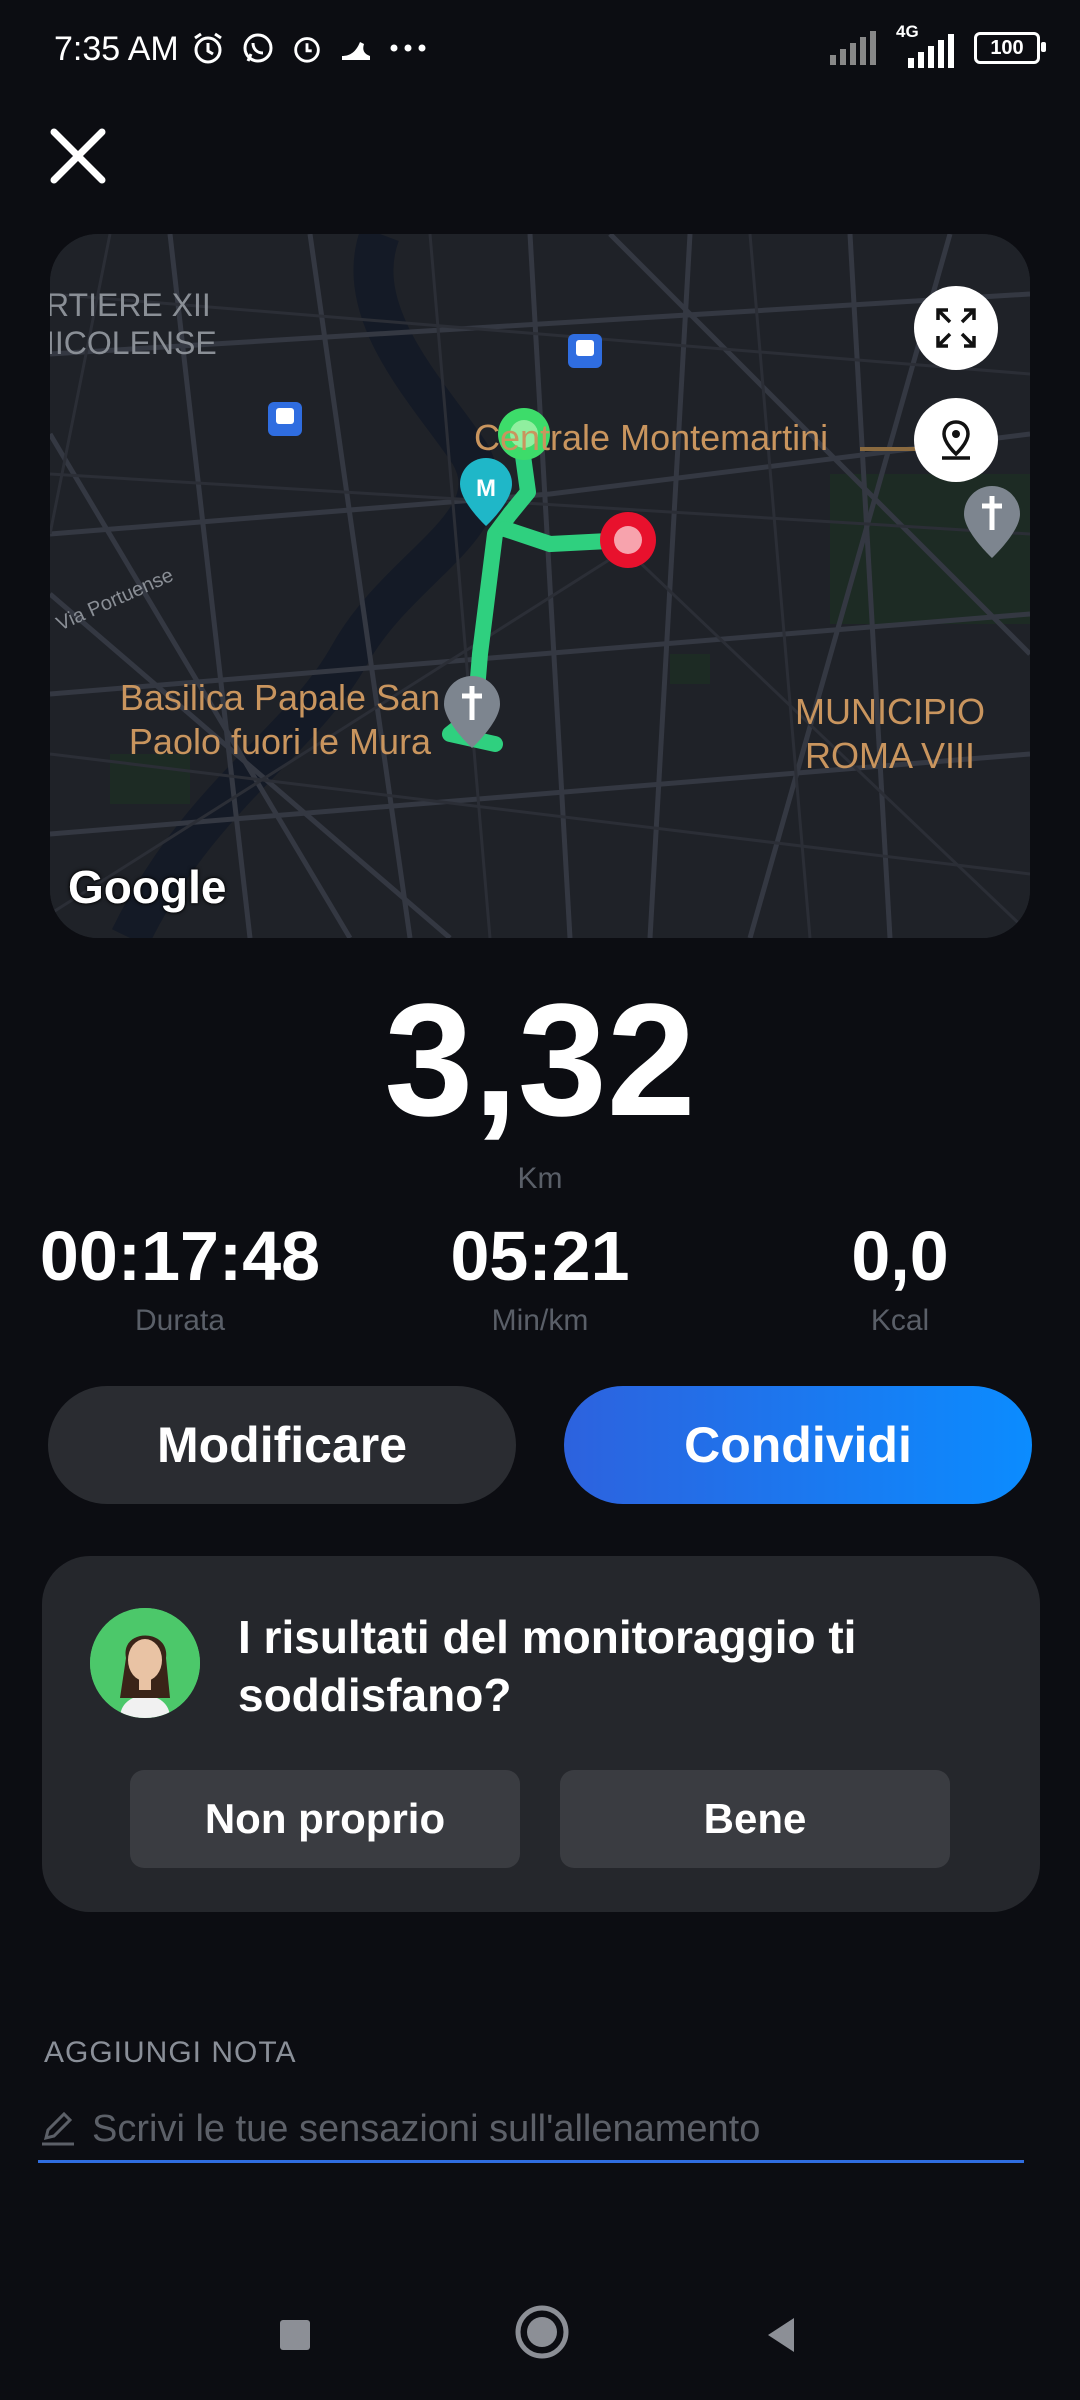 This screenshot has height=2400, width=1080. Describe the element at coordinates (280, 697) in the screenshot. I see `map-label-line: Basilica Papale San` at that location.